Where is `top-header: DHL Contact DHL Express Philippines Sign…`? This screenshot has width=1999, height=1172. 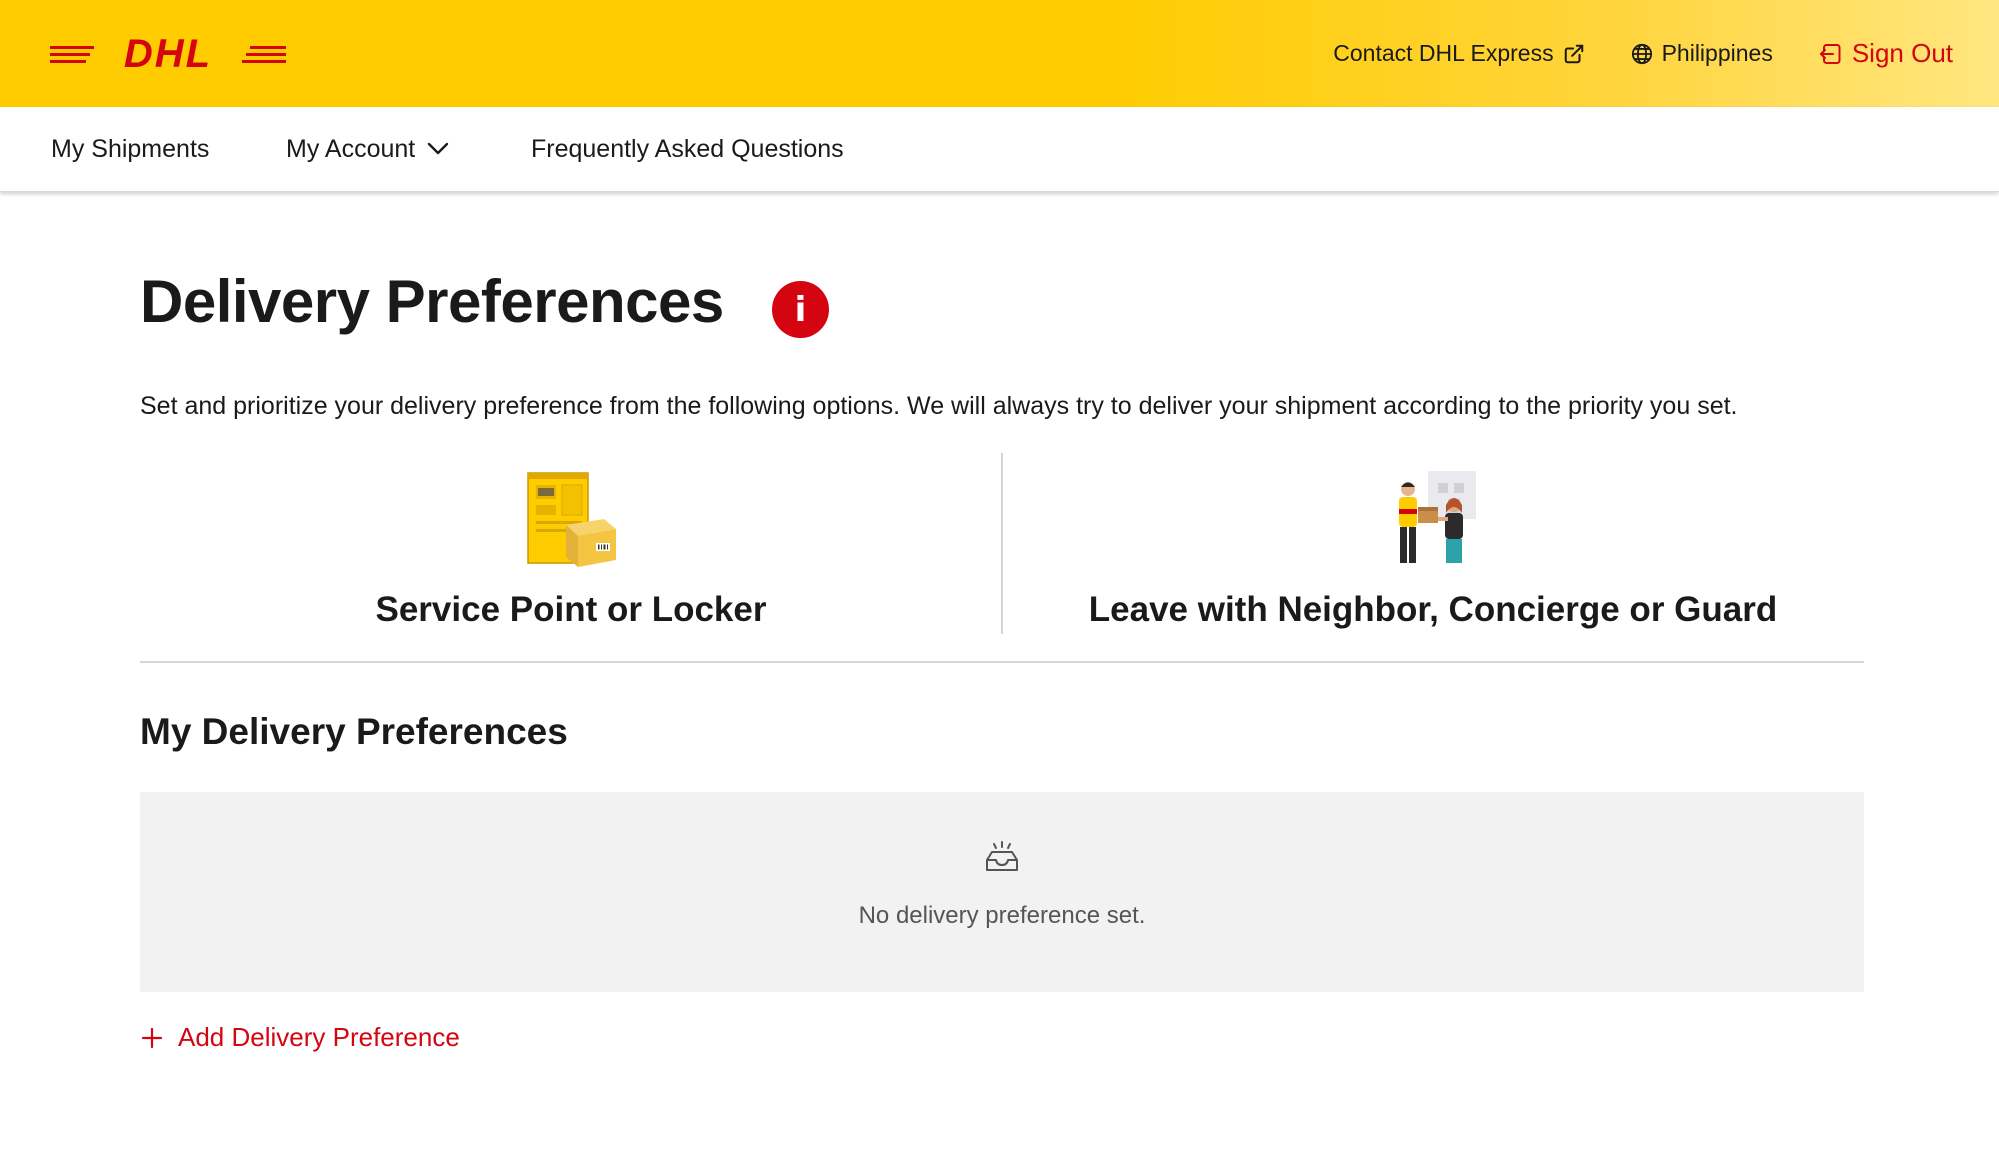 top-header: DHL Contact DHL Express Philippines Sign… is located at coordinates (999, 53).